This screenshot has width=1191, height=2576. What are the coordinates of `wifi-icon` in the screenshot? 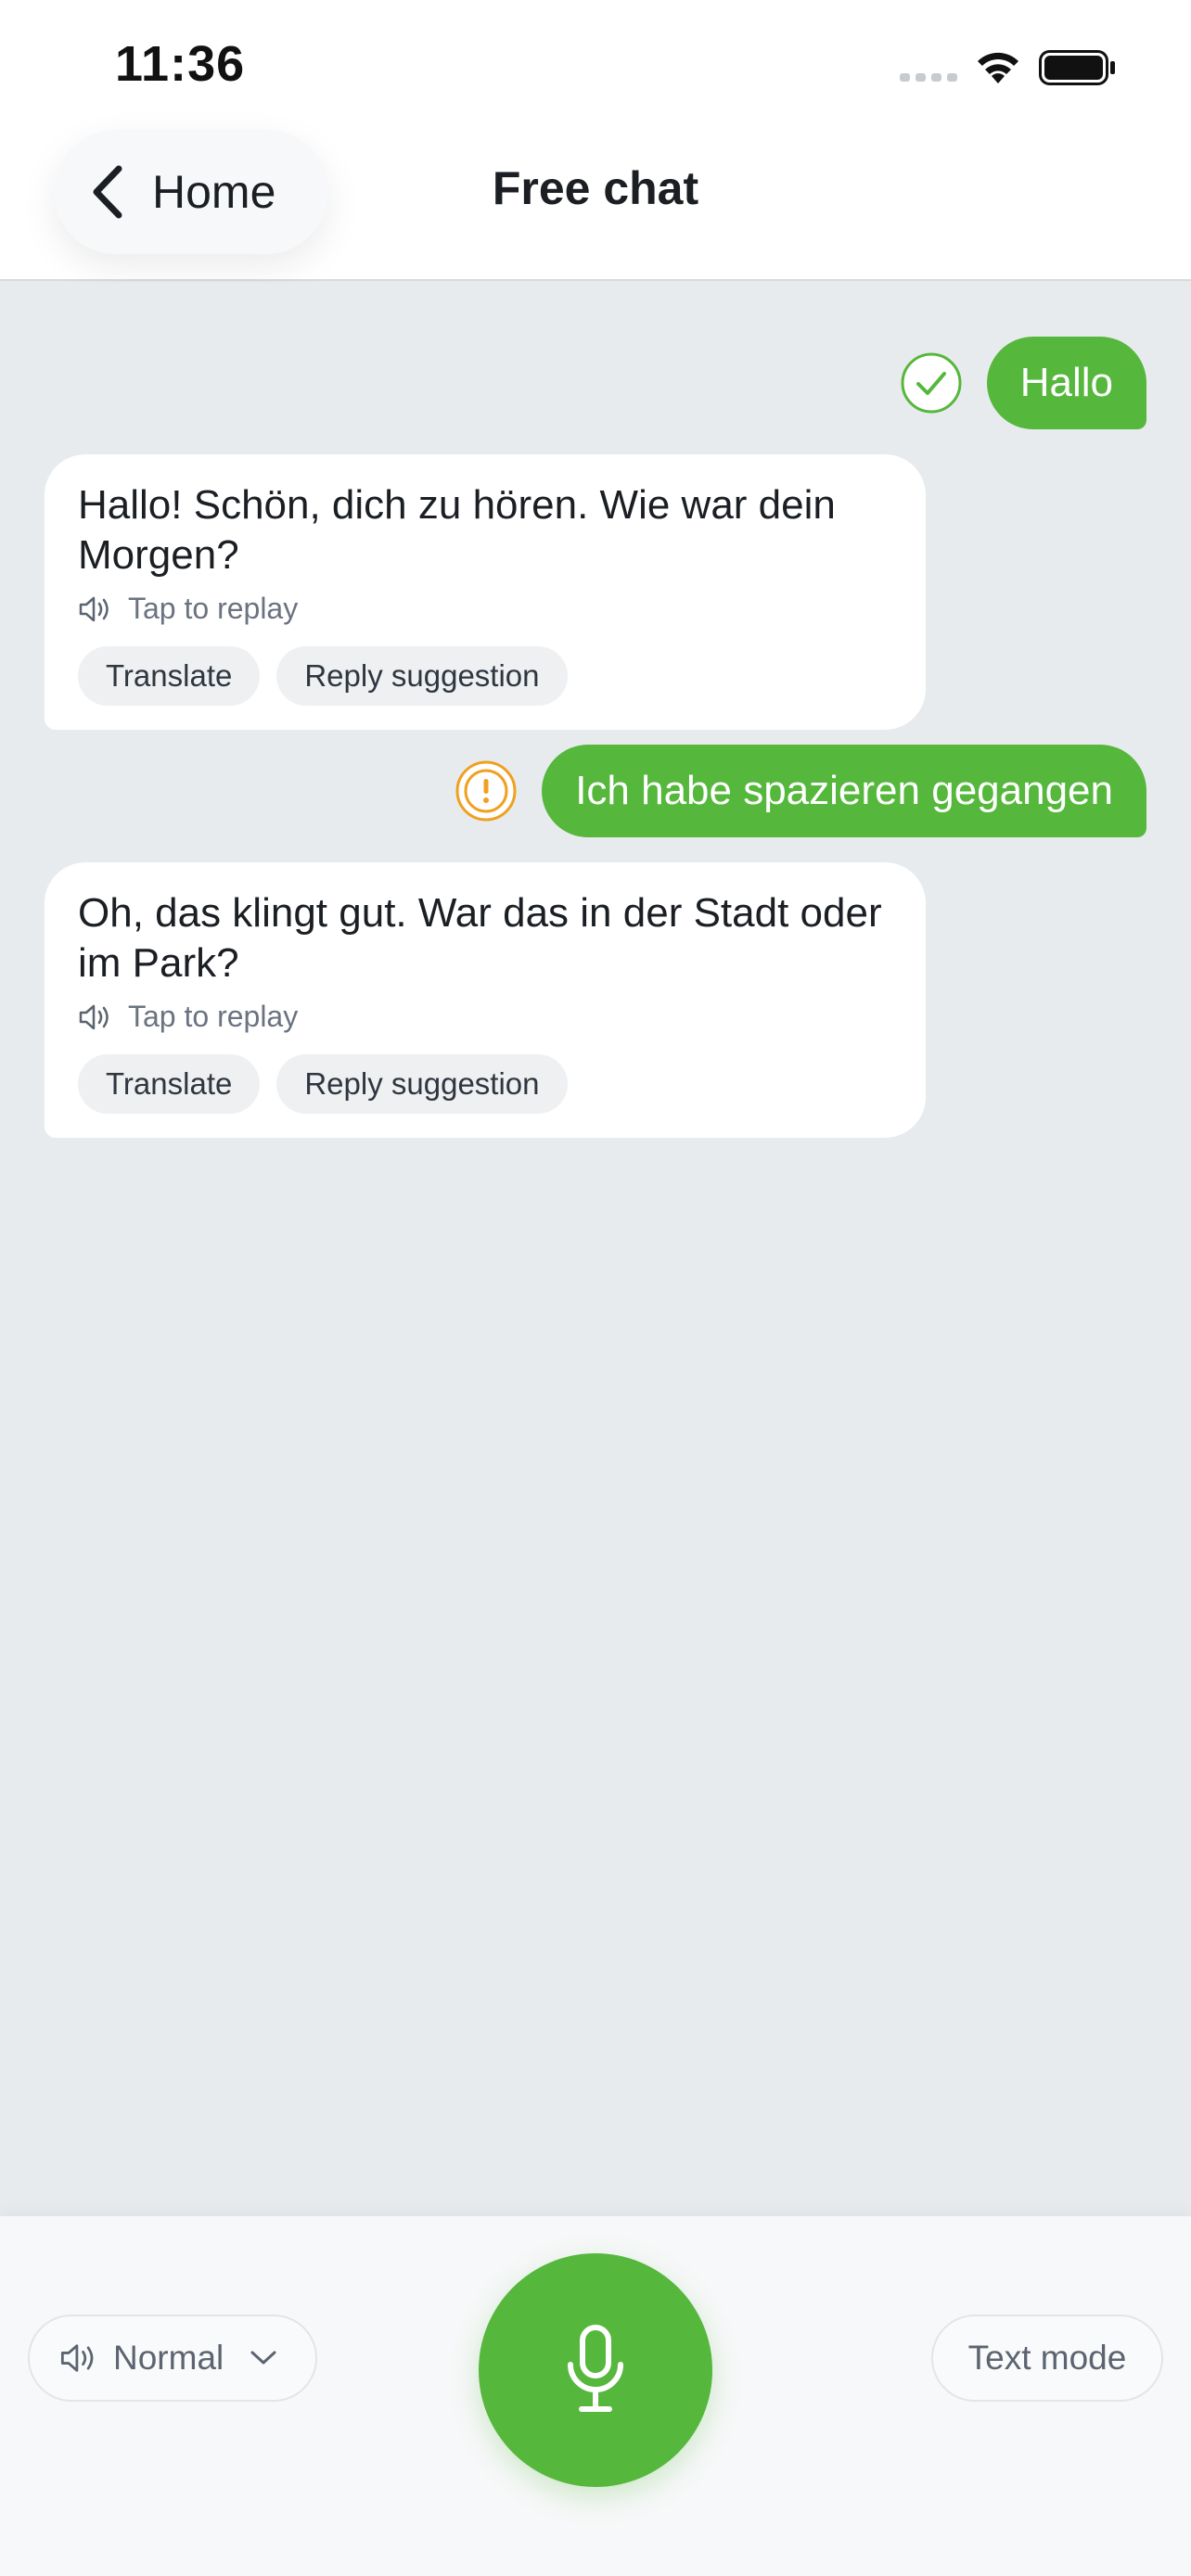 It's located at (998, 67).